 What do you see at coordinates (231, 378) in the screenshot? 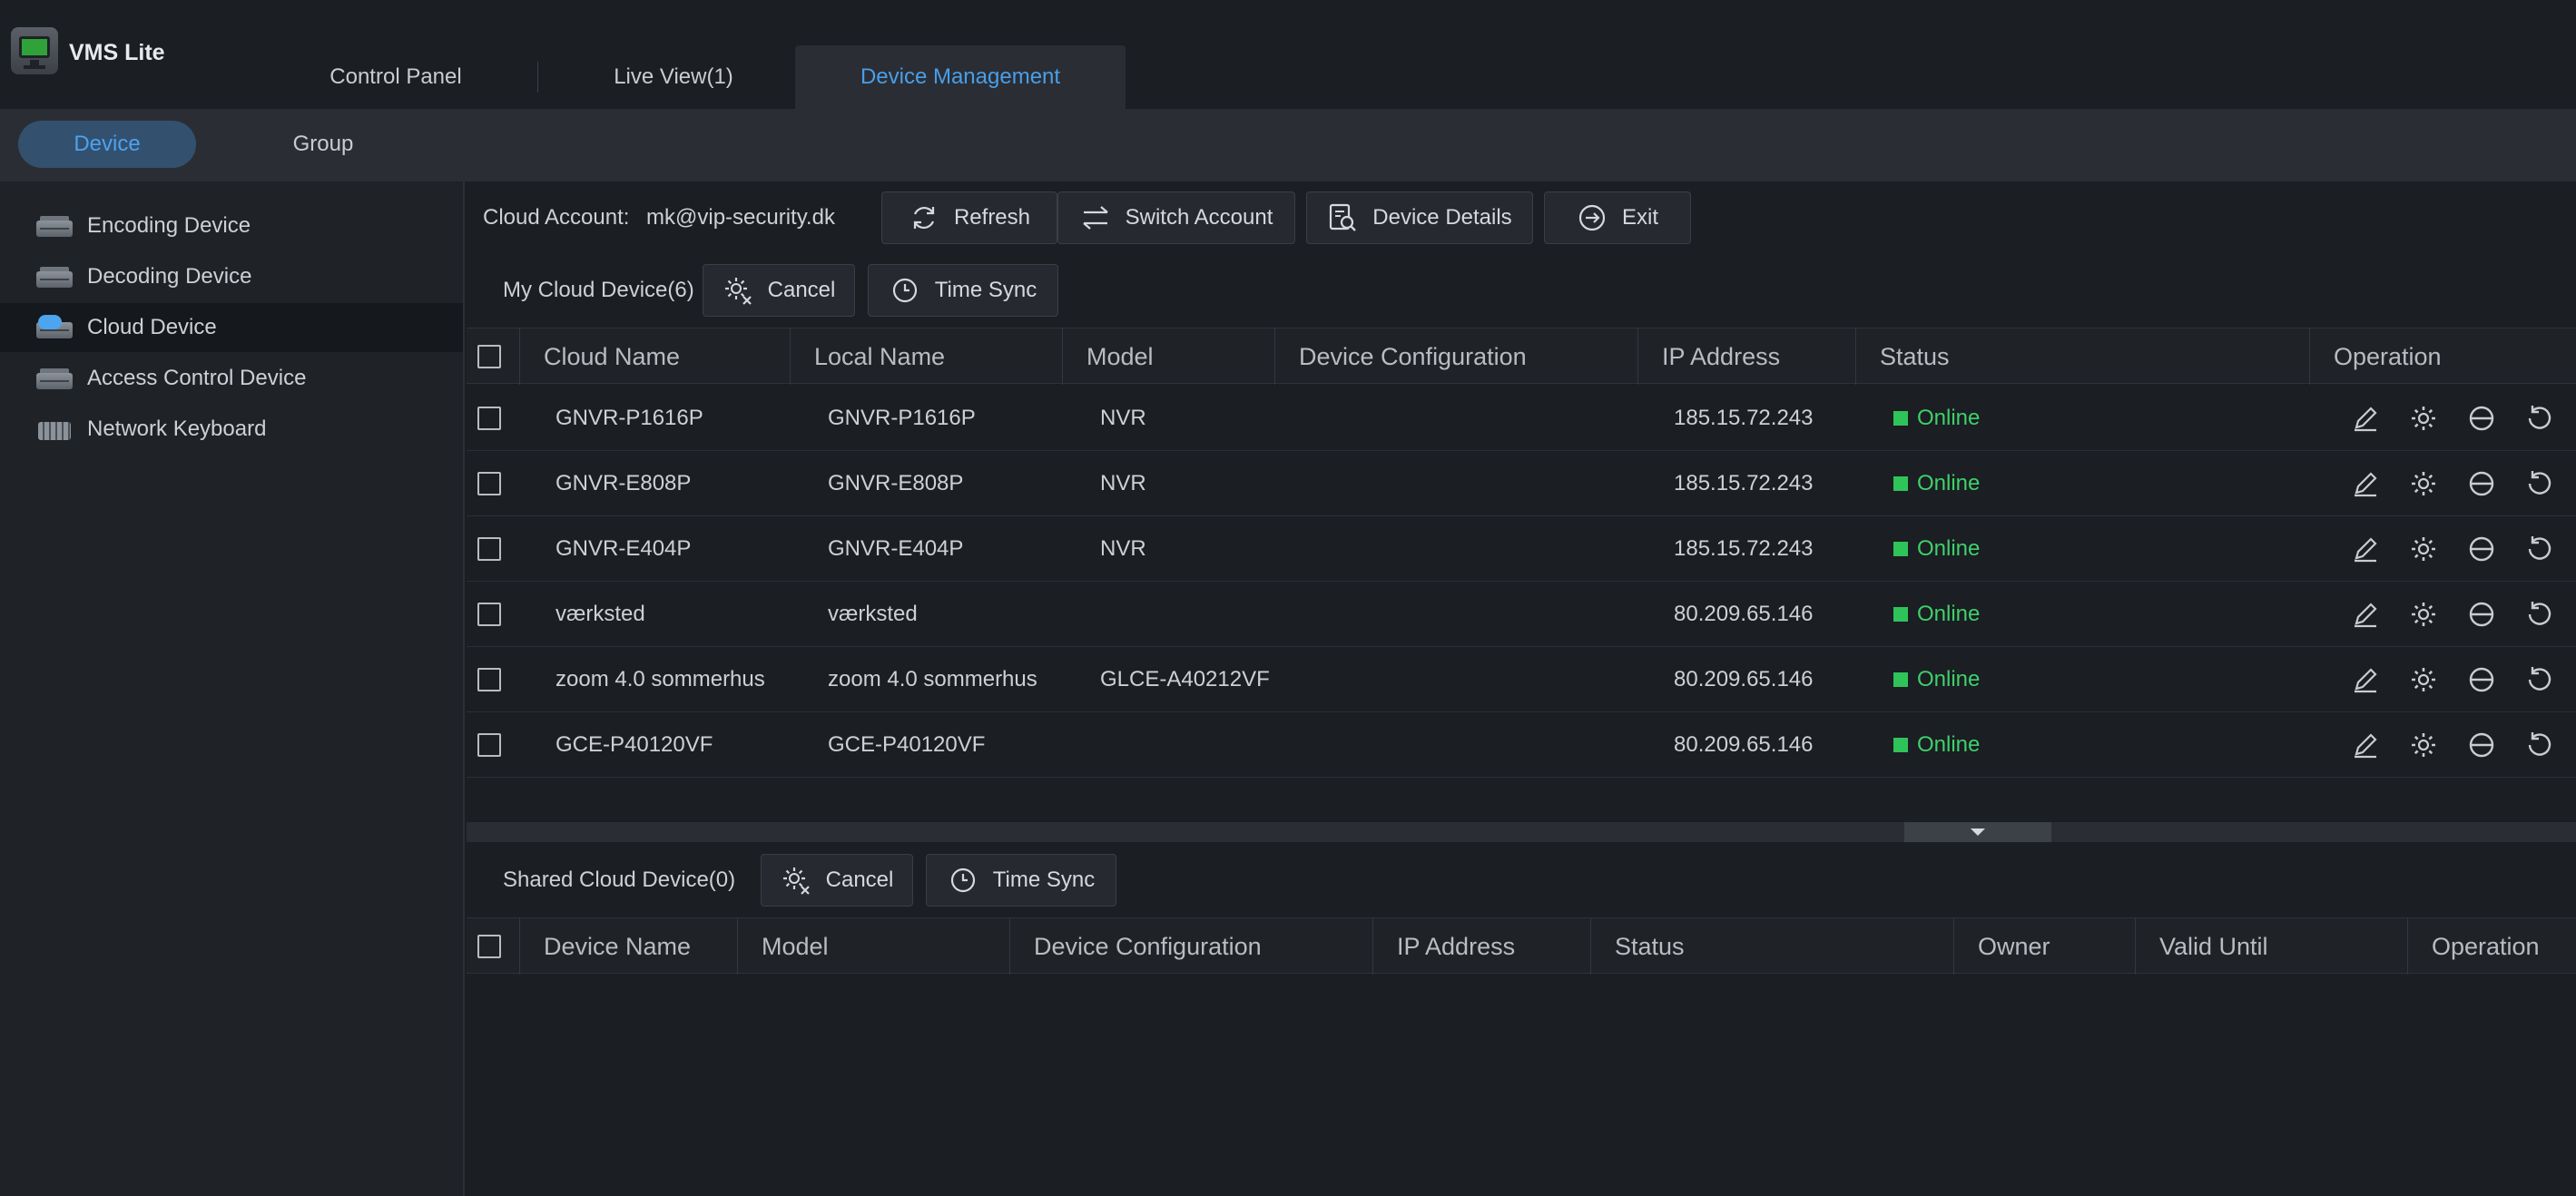
I see `sidebar-item-access-control-device: Access Control Device` at bounding box center [231, 378].